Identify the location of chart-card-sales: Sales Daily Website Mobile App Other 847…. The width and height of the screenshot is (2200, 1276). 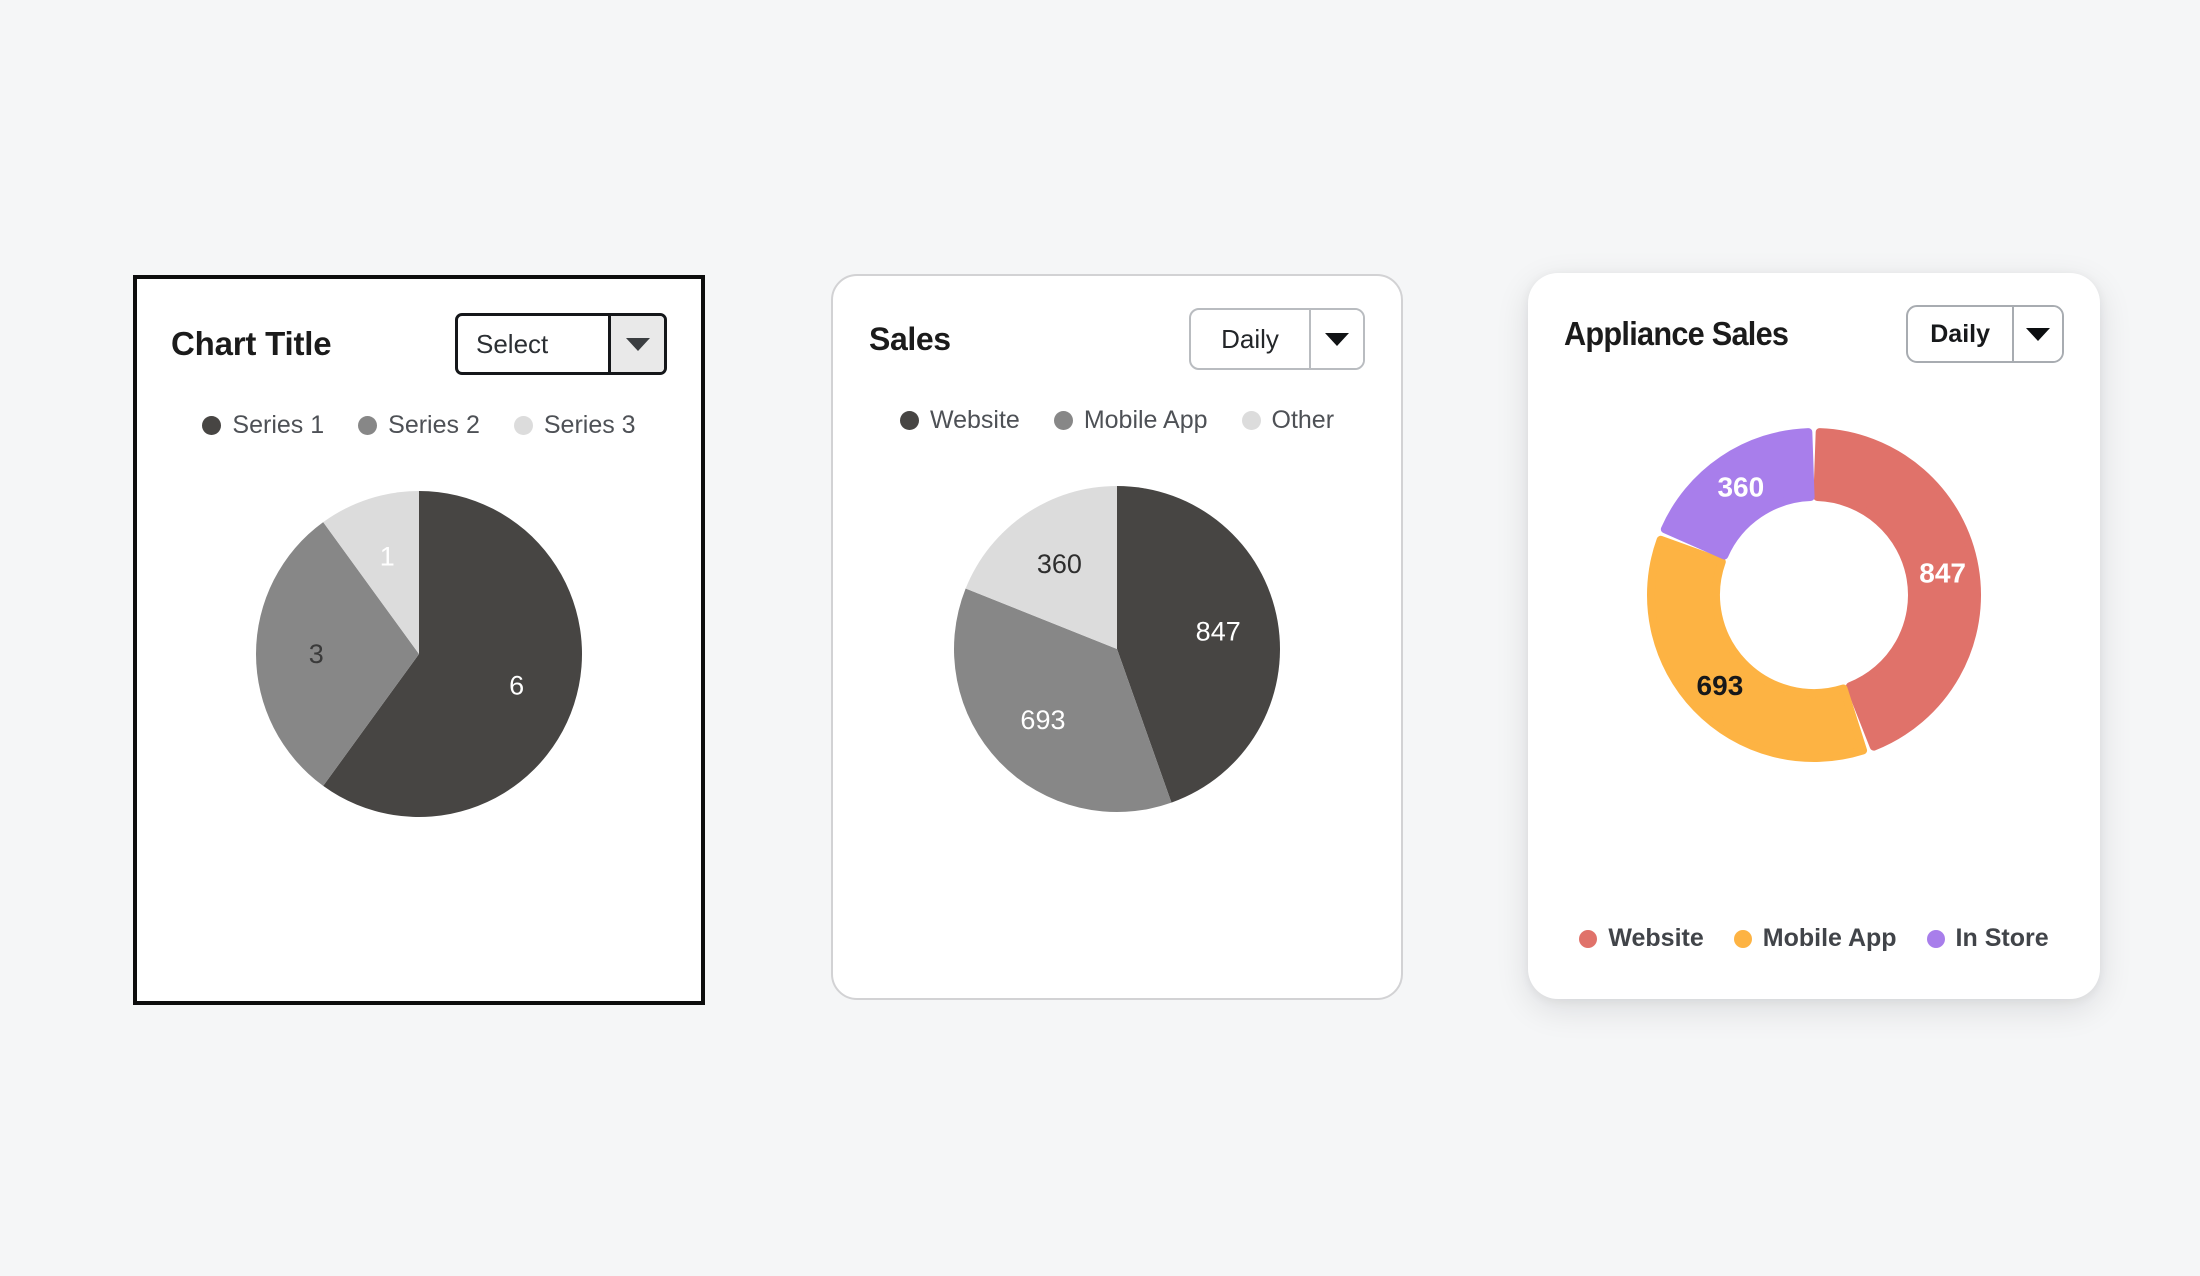
(1117, 637).